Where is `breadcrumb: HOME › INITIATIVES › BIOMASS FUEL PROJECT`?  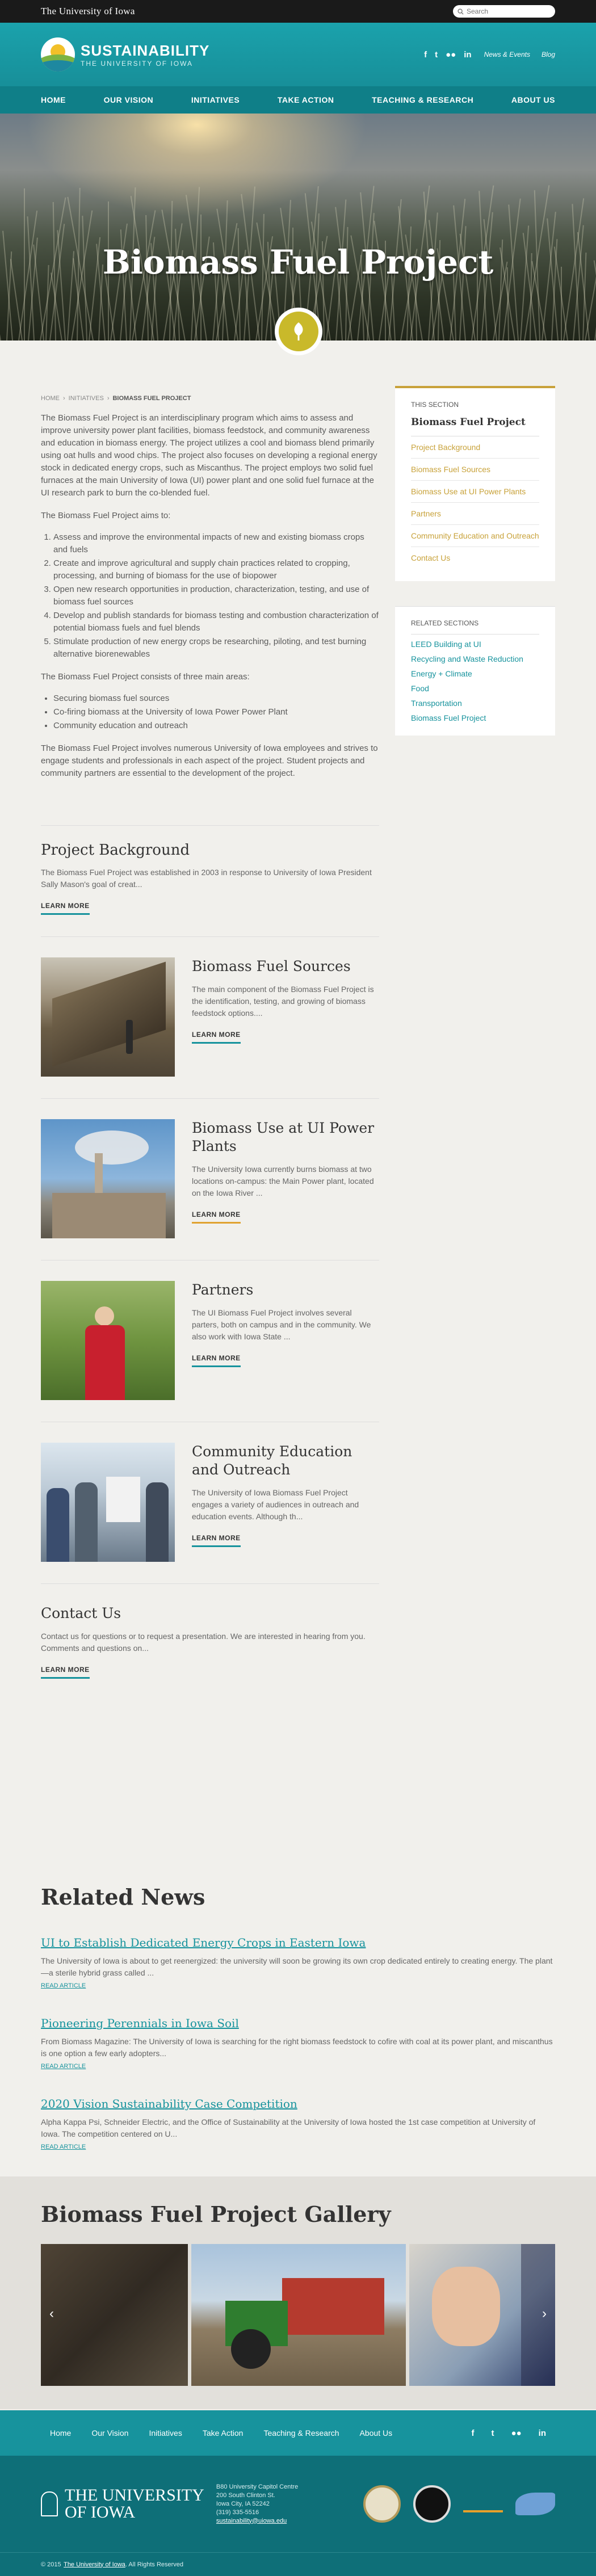
breadcrumb: HOME › INITIATIVES › BIOMASS FUEL PROJECT is located at coordinates (116, 398).